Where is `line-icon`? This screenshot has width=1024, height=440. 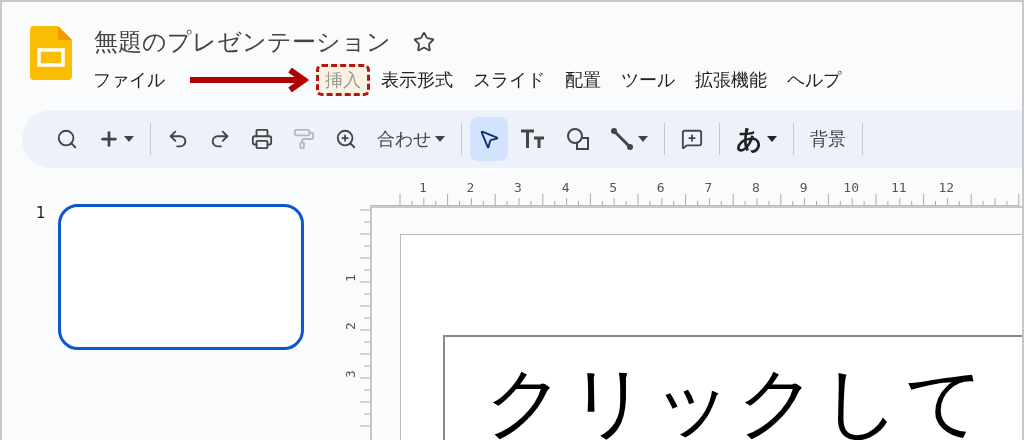 line-icon is located at coordinates (622, 139).